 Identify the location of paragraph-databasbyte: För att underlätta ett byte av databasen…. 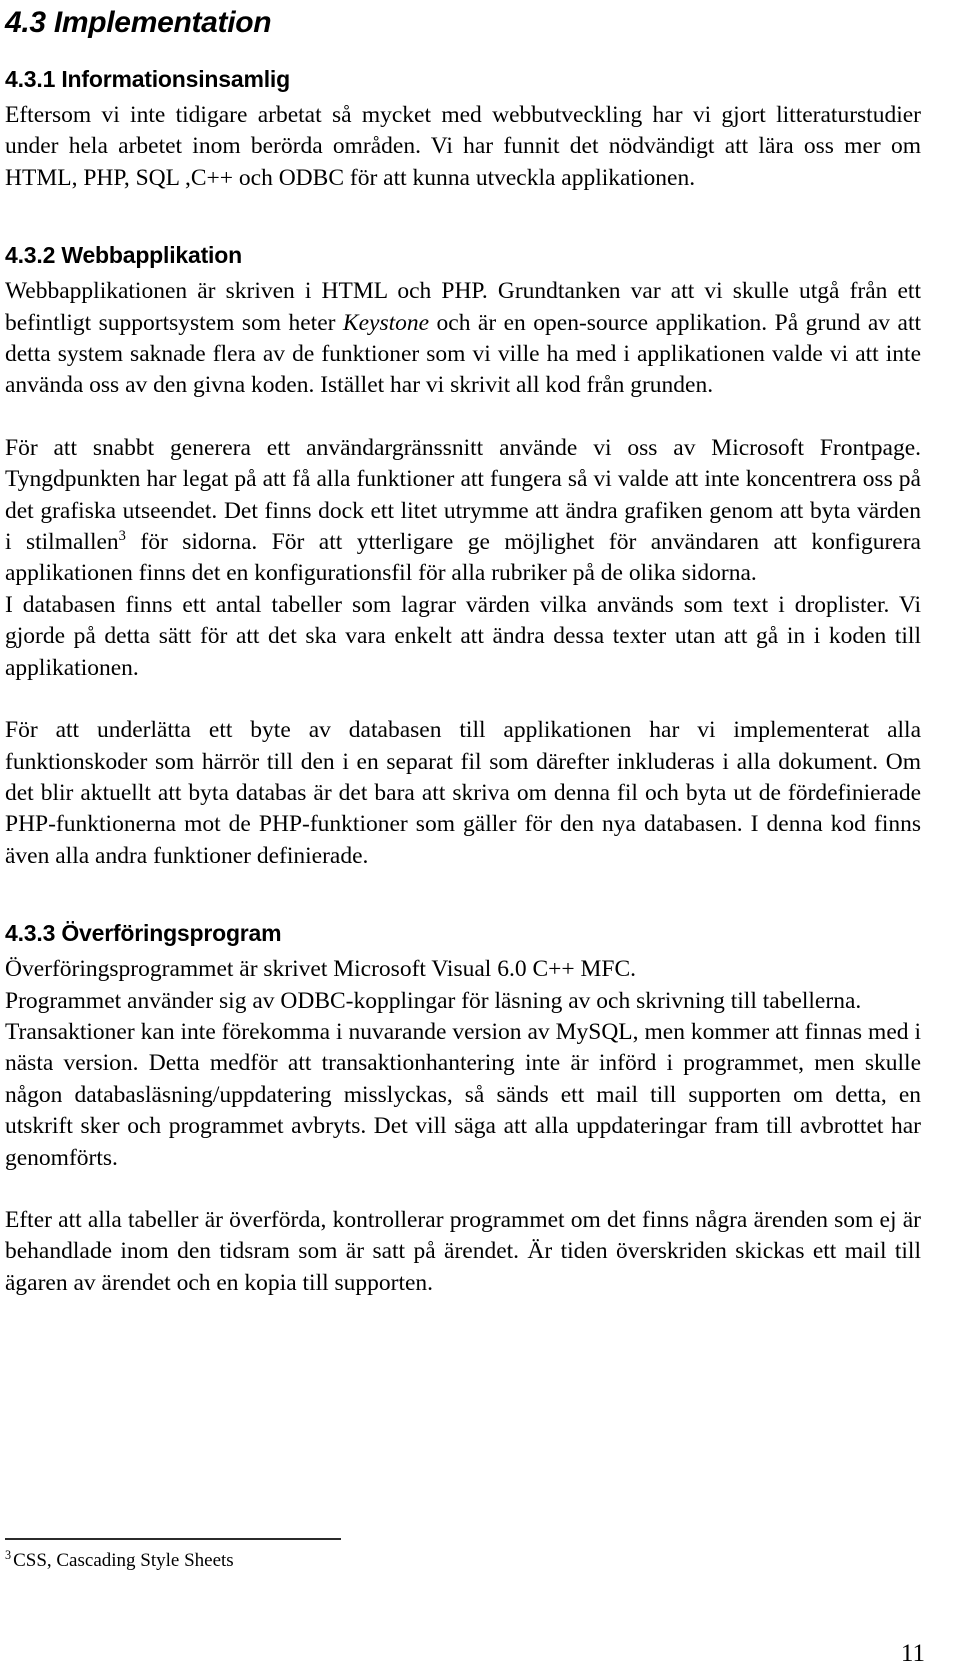
(463, 793).